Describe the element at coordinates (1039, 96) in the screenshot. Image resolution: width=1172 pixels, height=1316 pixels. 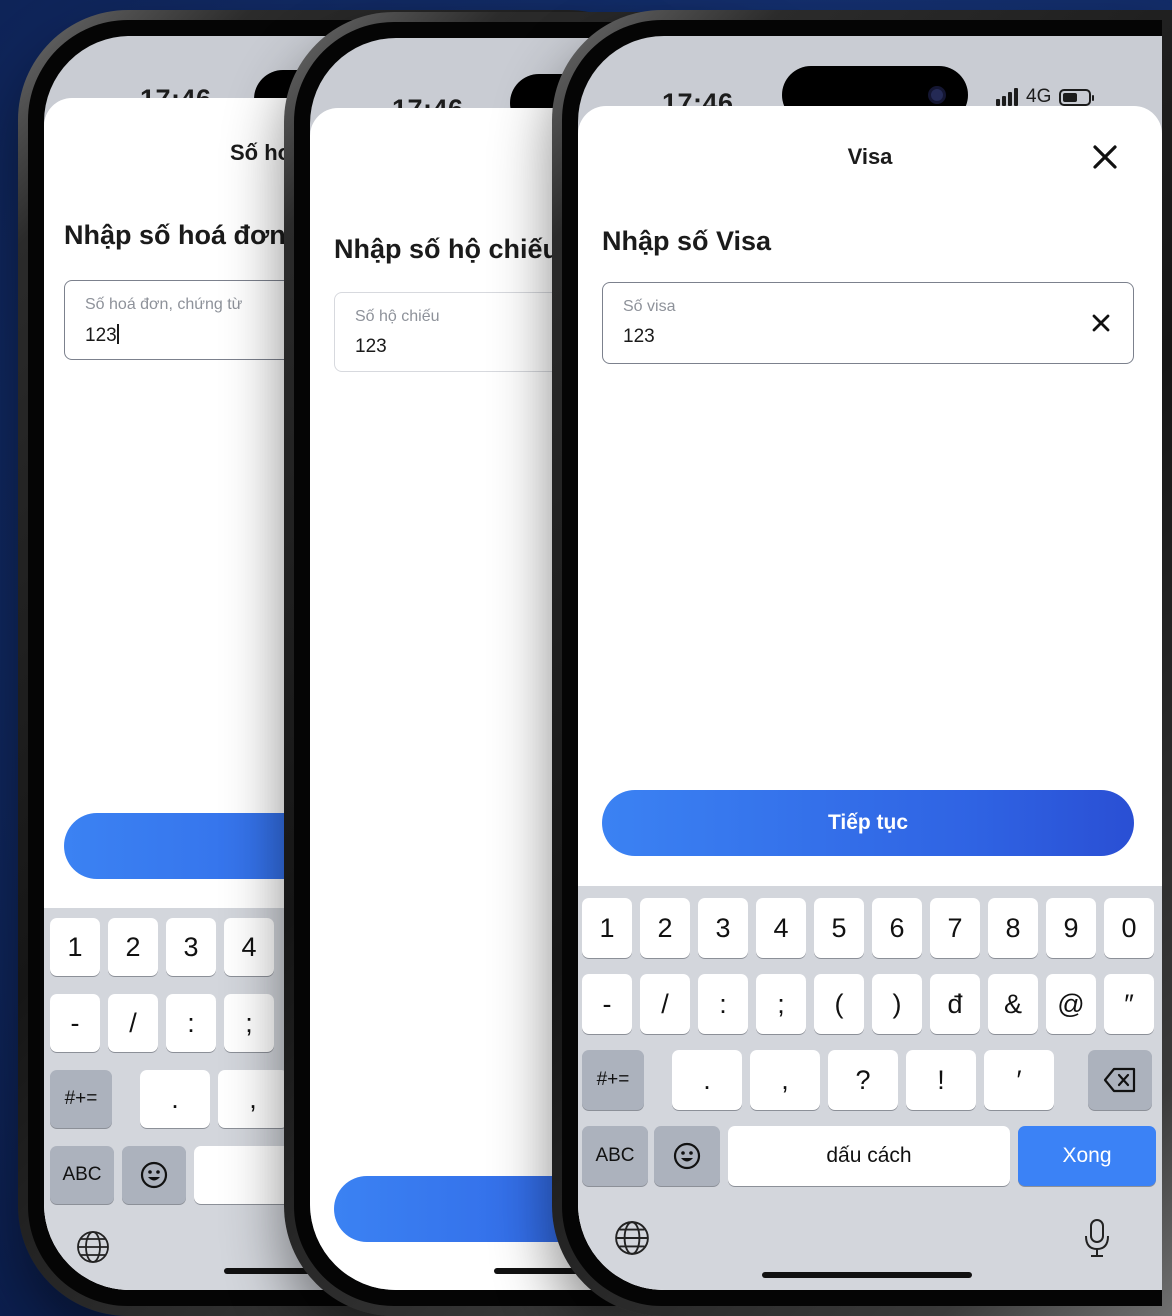
I see `network-label: 4G` at that location.